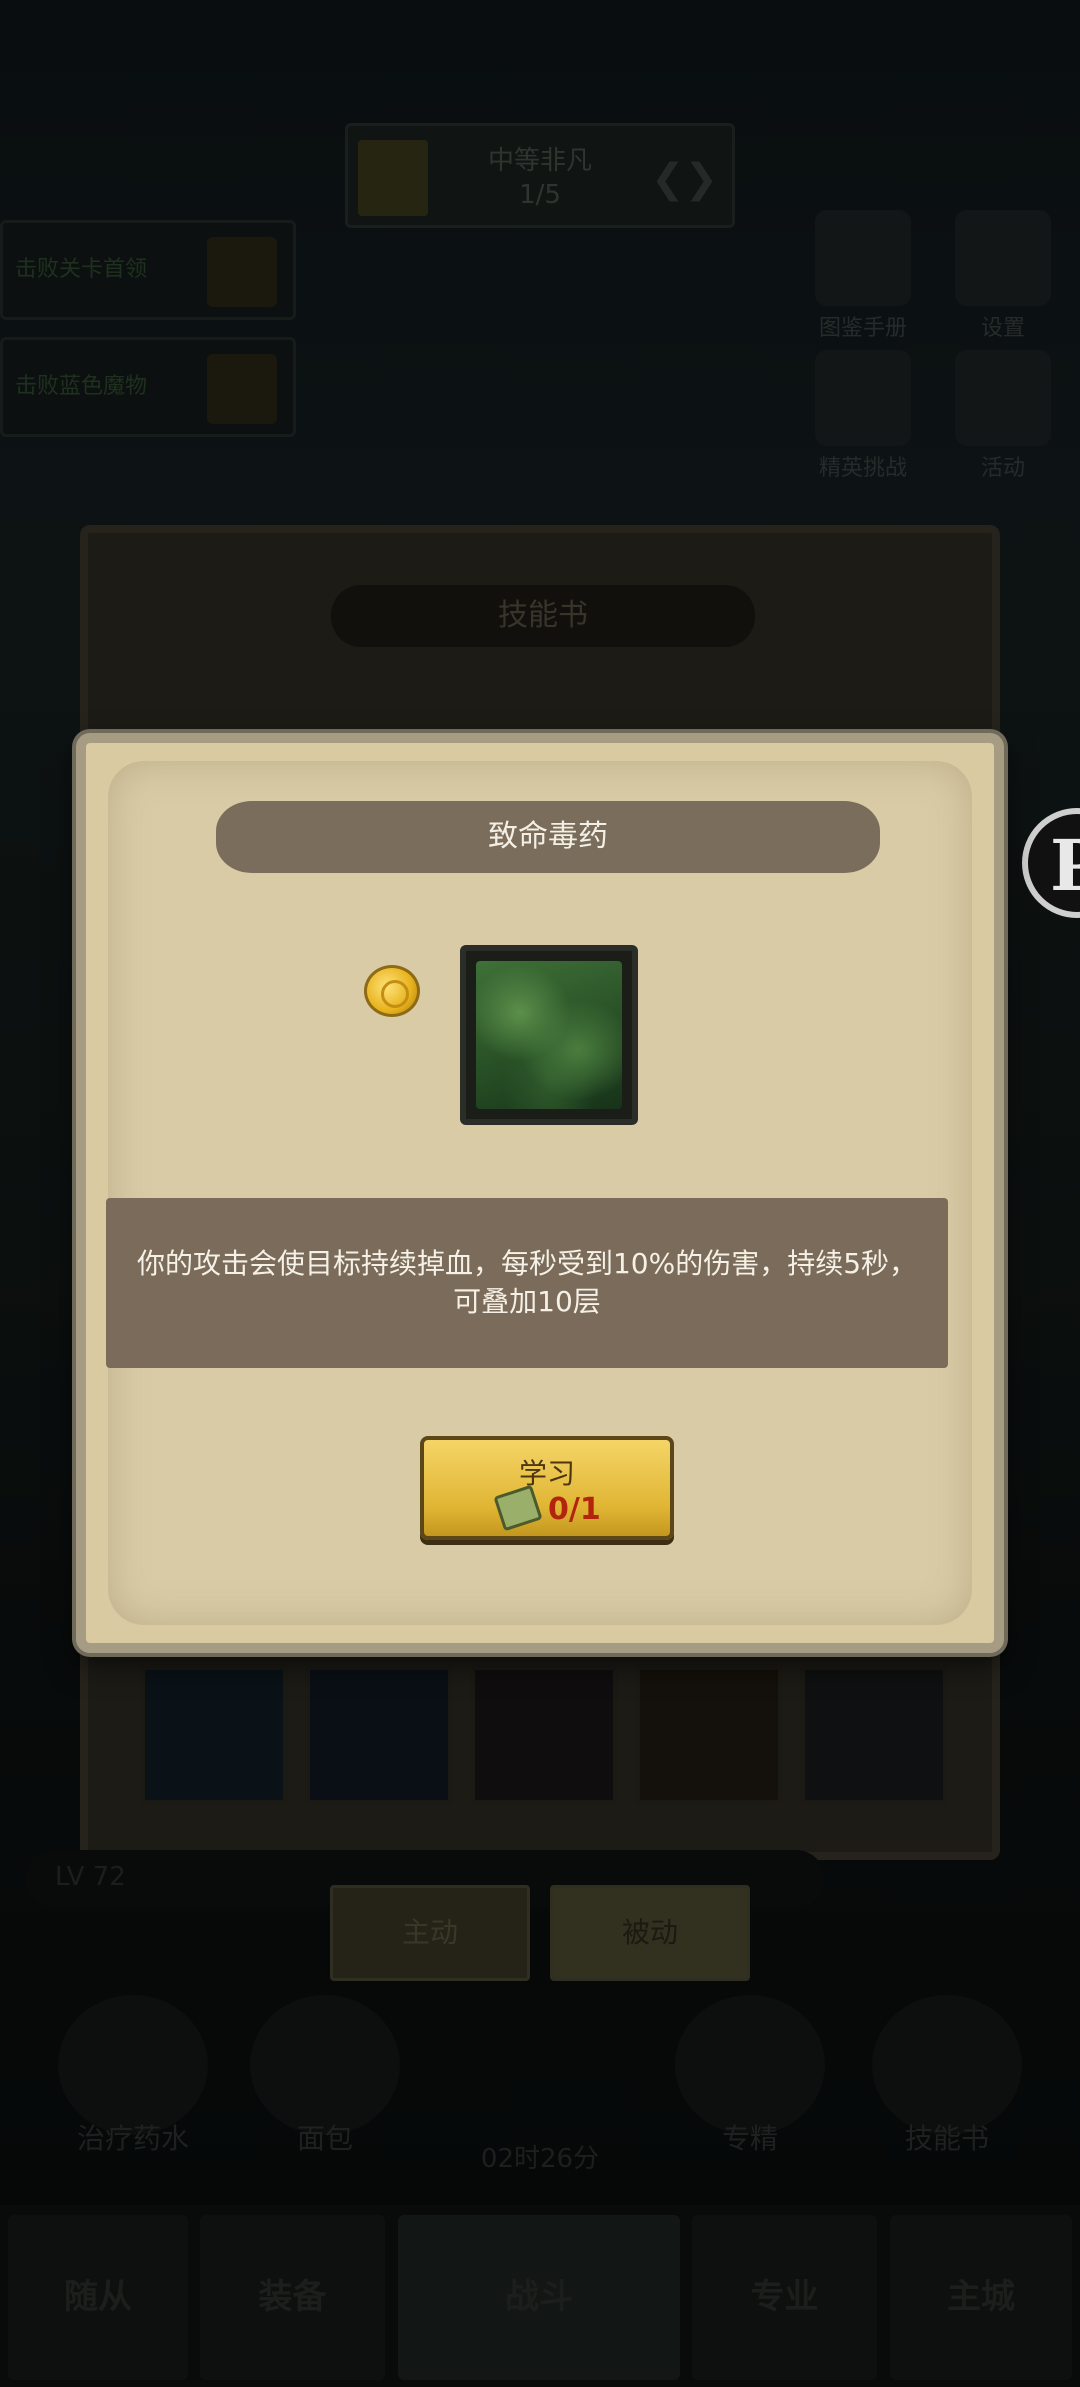 The image size is (1080, 2387). Describe the element at coordinates (546, 1473) in the screenshot. I see `learn-label: 学习` at that location.